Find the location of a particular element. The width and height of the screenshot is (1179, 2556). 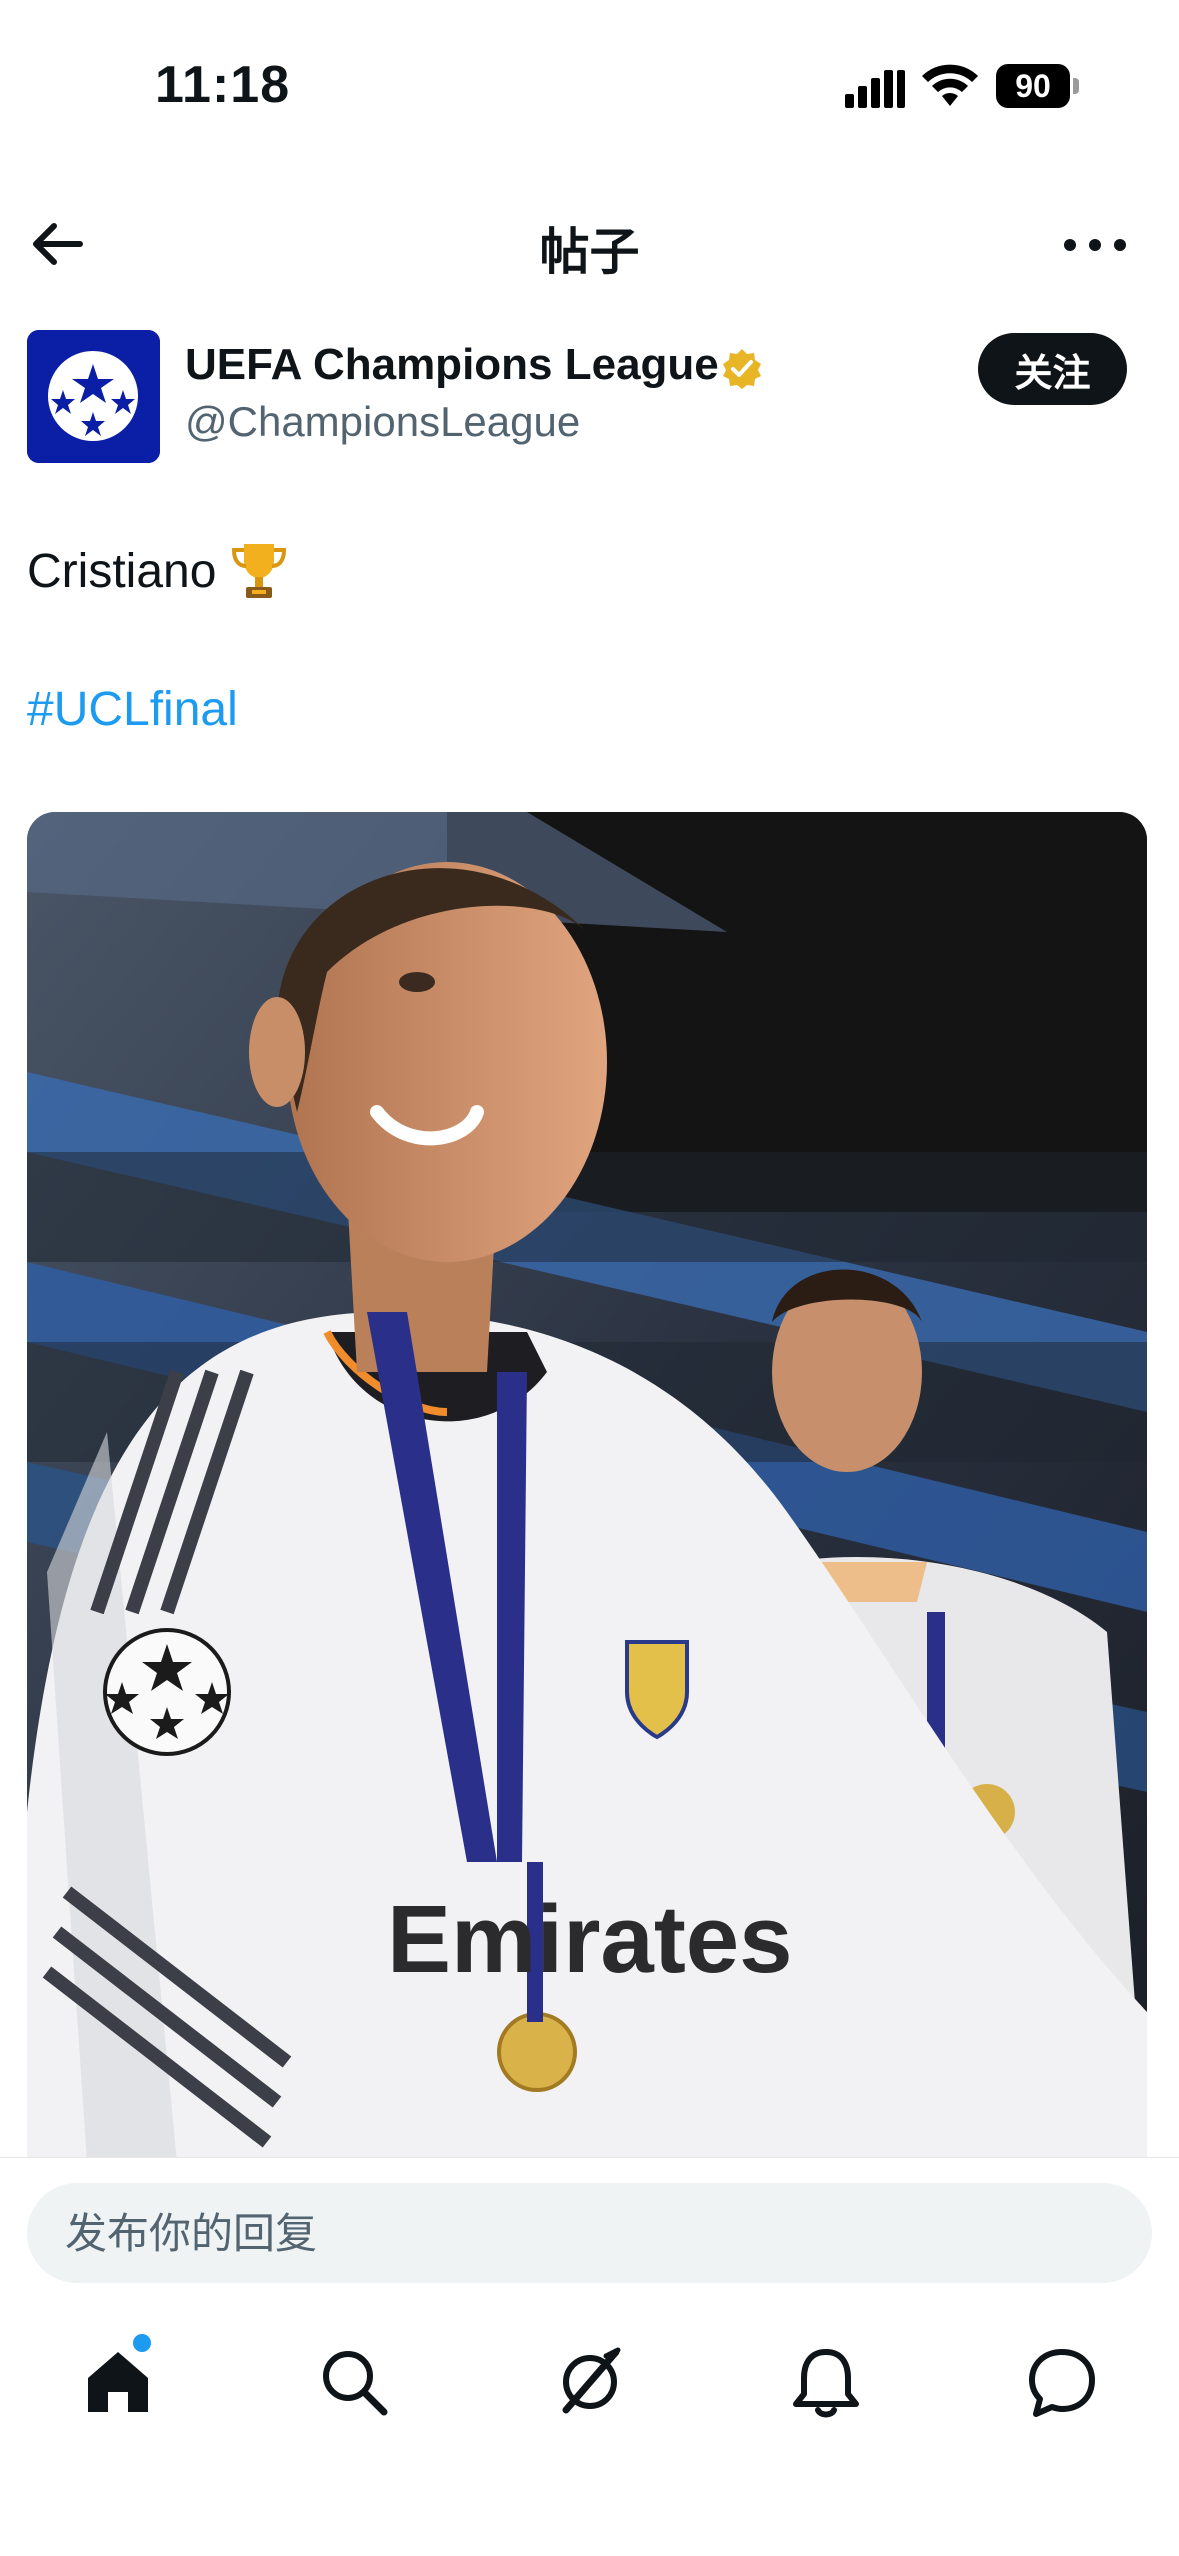

trophy-icon is located at coordinates (259, 571).